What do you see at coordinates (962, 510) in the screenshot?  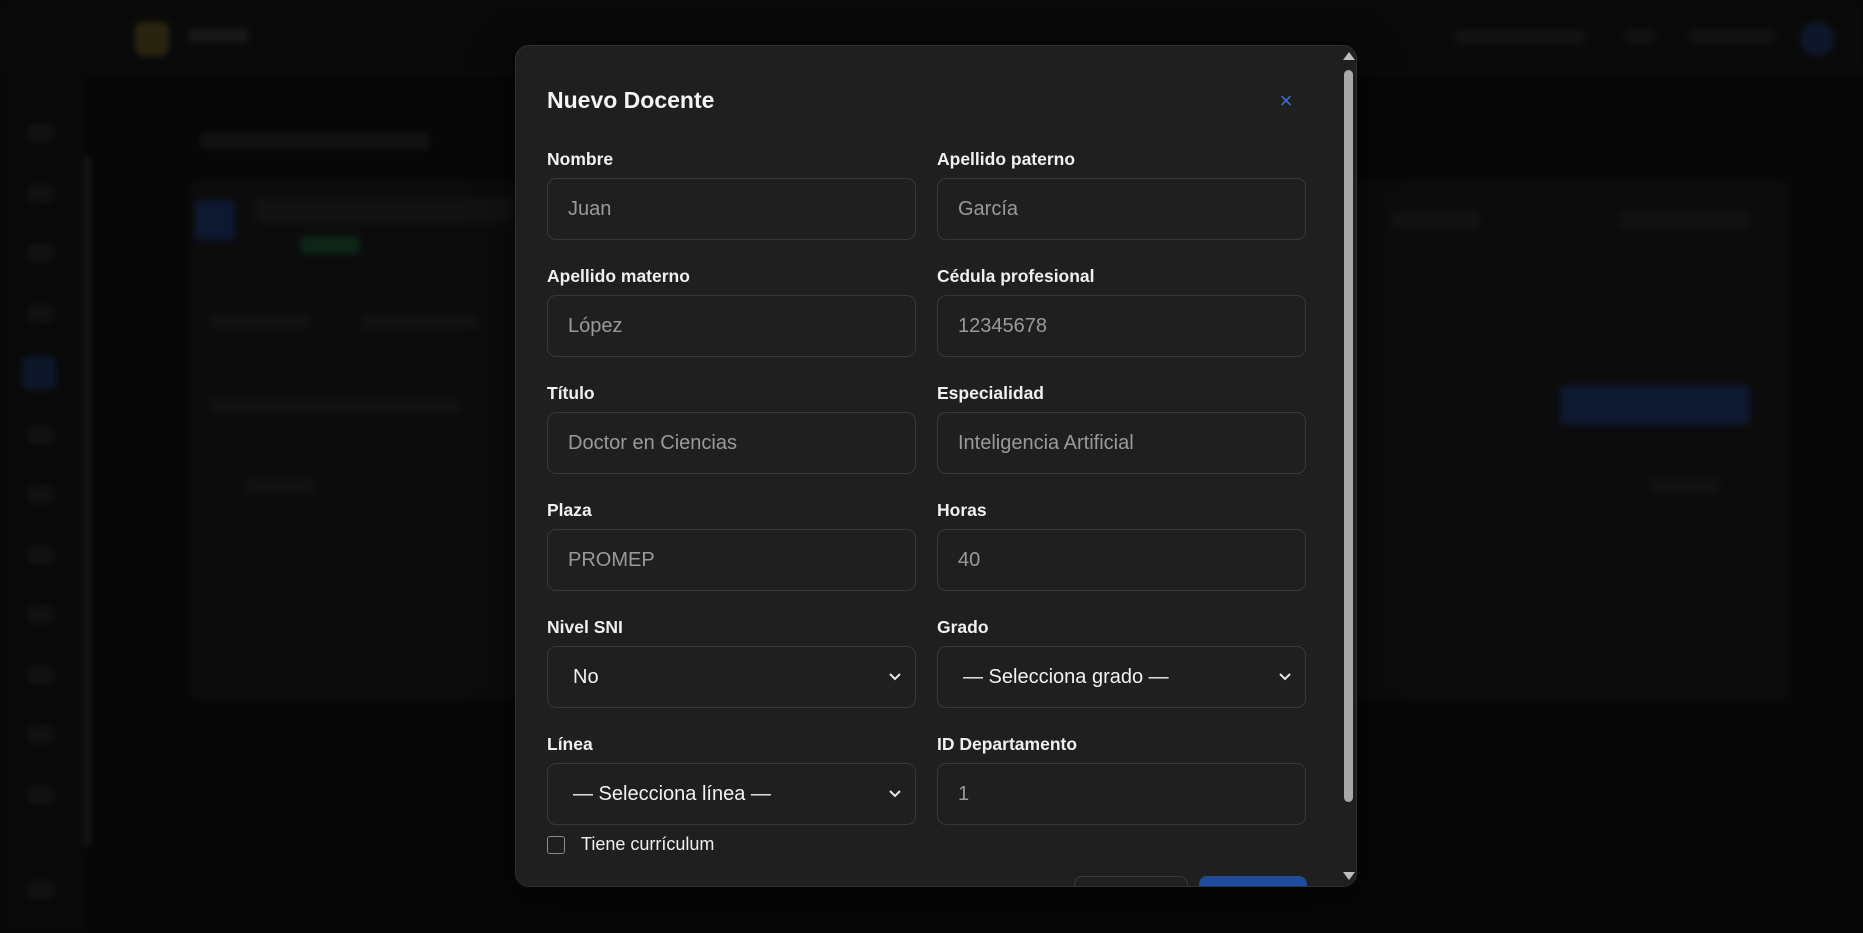 I see `field-label: Horas` at bounding box center [962, 510].